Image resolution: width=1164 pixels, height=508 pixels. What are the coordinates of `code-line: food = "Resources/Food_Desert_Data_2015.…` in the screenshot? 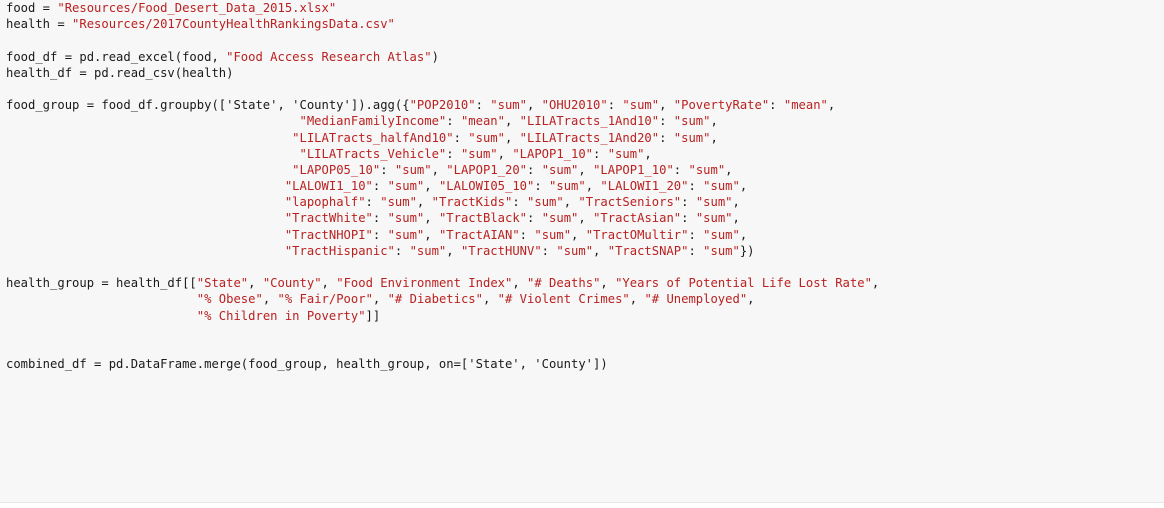 It's located at (171, 8).